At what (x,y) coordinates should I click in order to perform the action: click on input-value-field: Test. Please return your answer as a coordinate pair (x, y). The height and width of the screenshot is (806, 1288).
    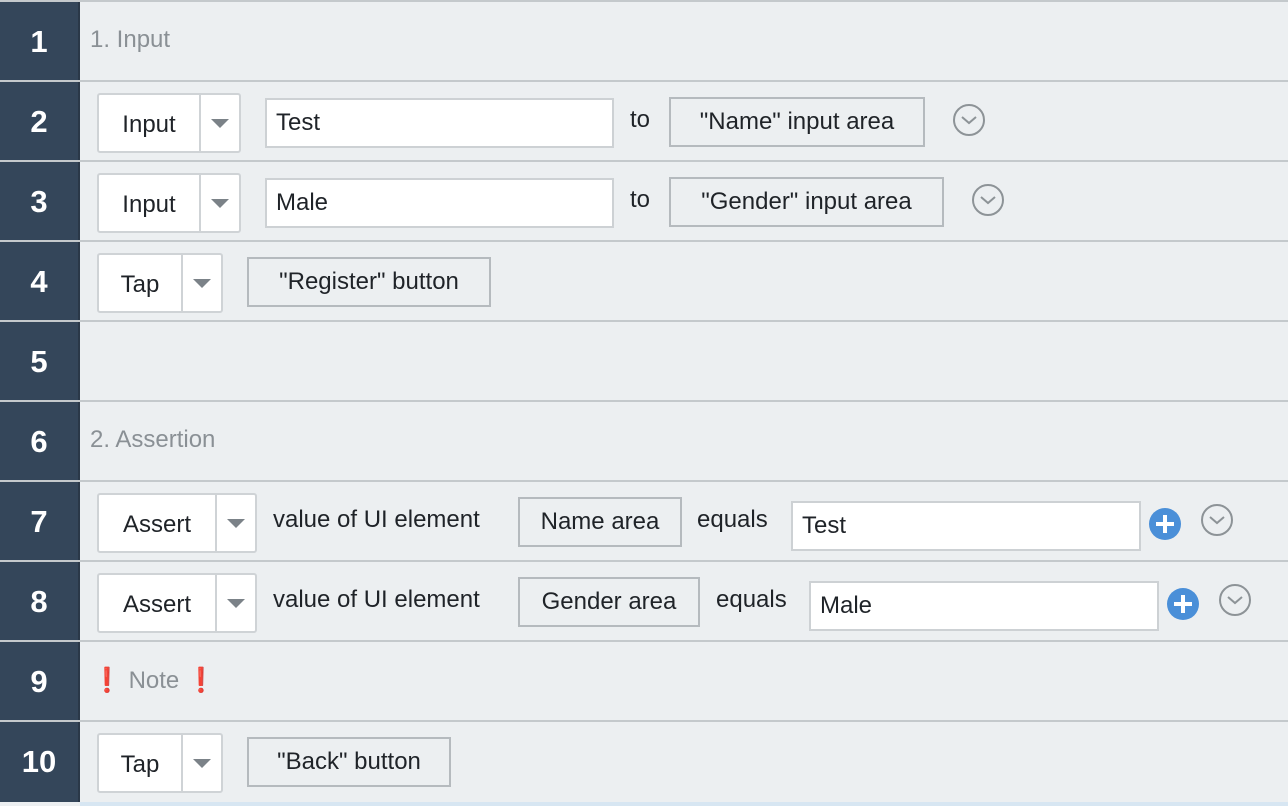
    Looking at the image, I should click on (439, 123).